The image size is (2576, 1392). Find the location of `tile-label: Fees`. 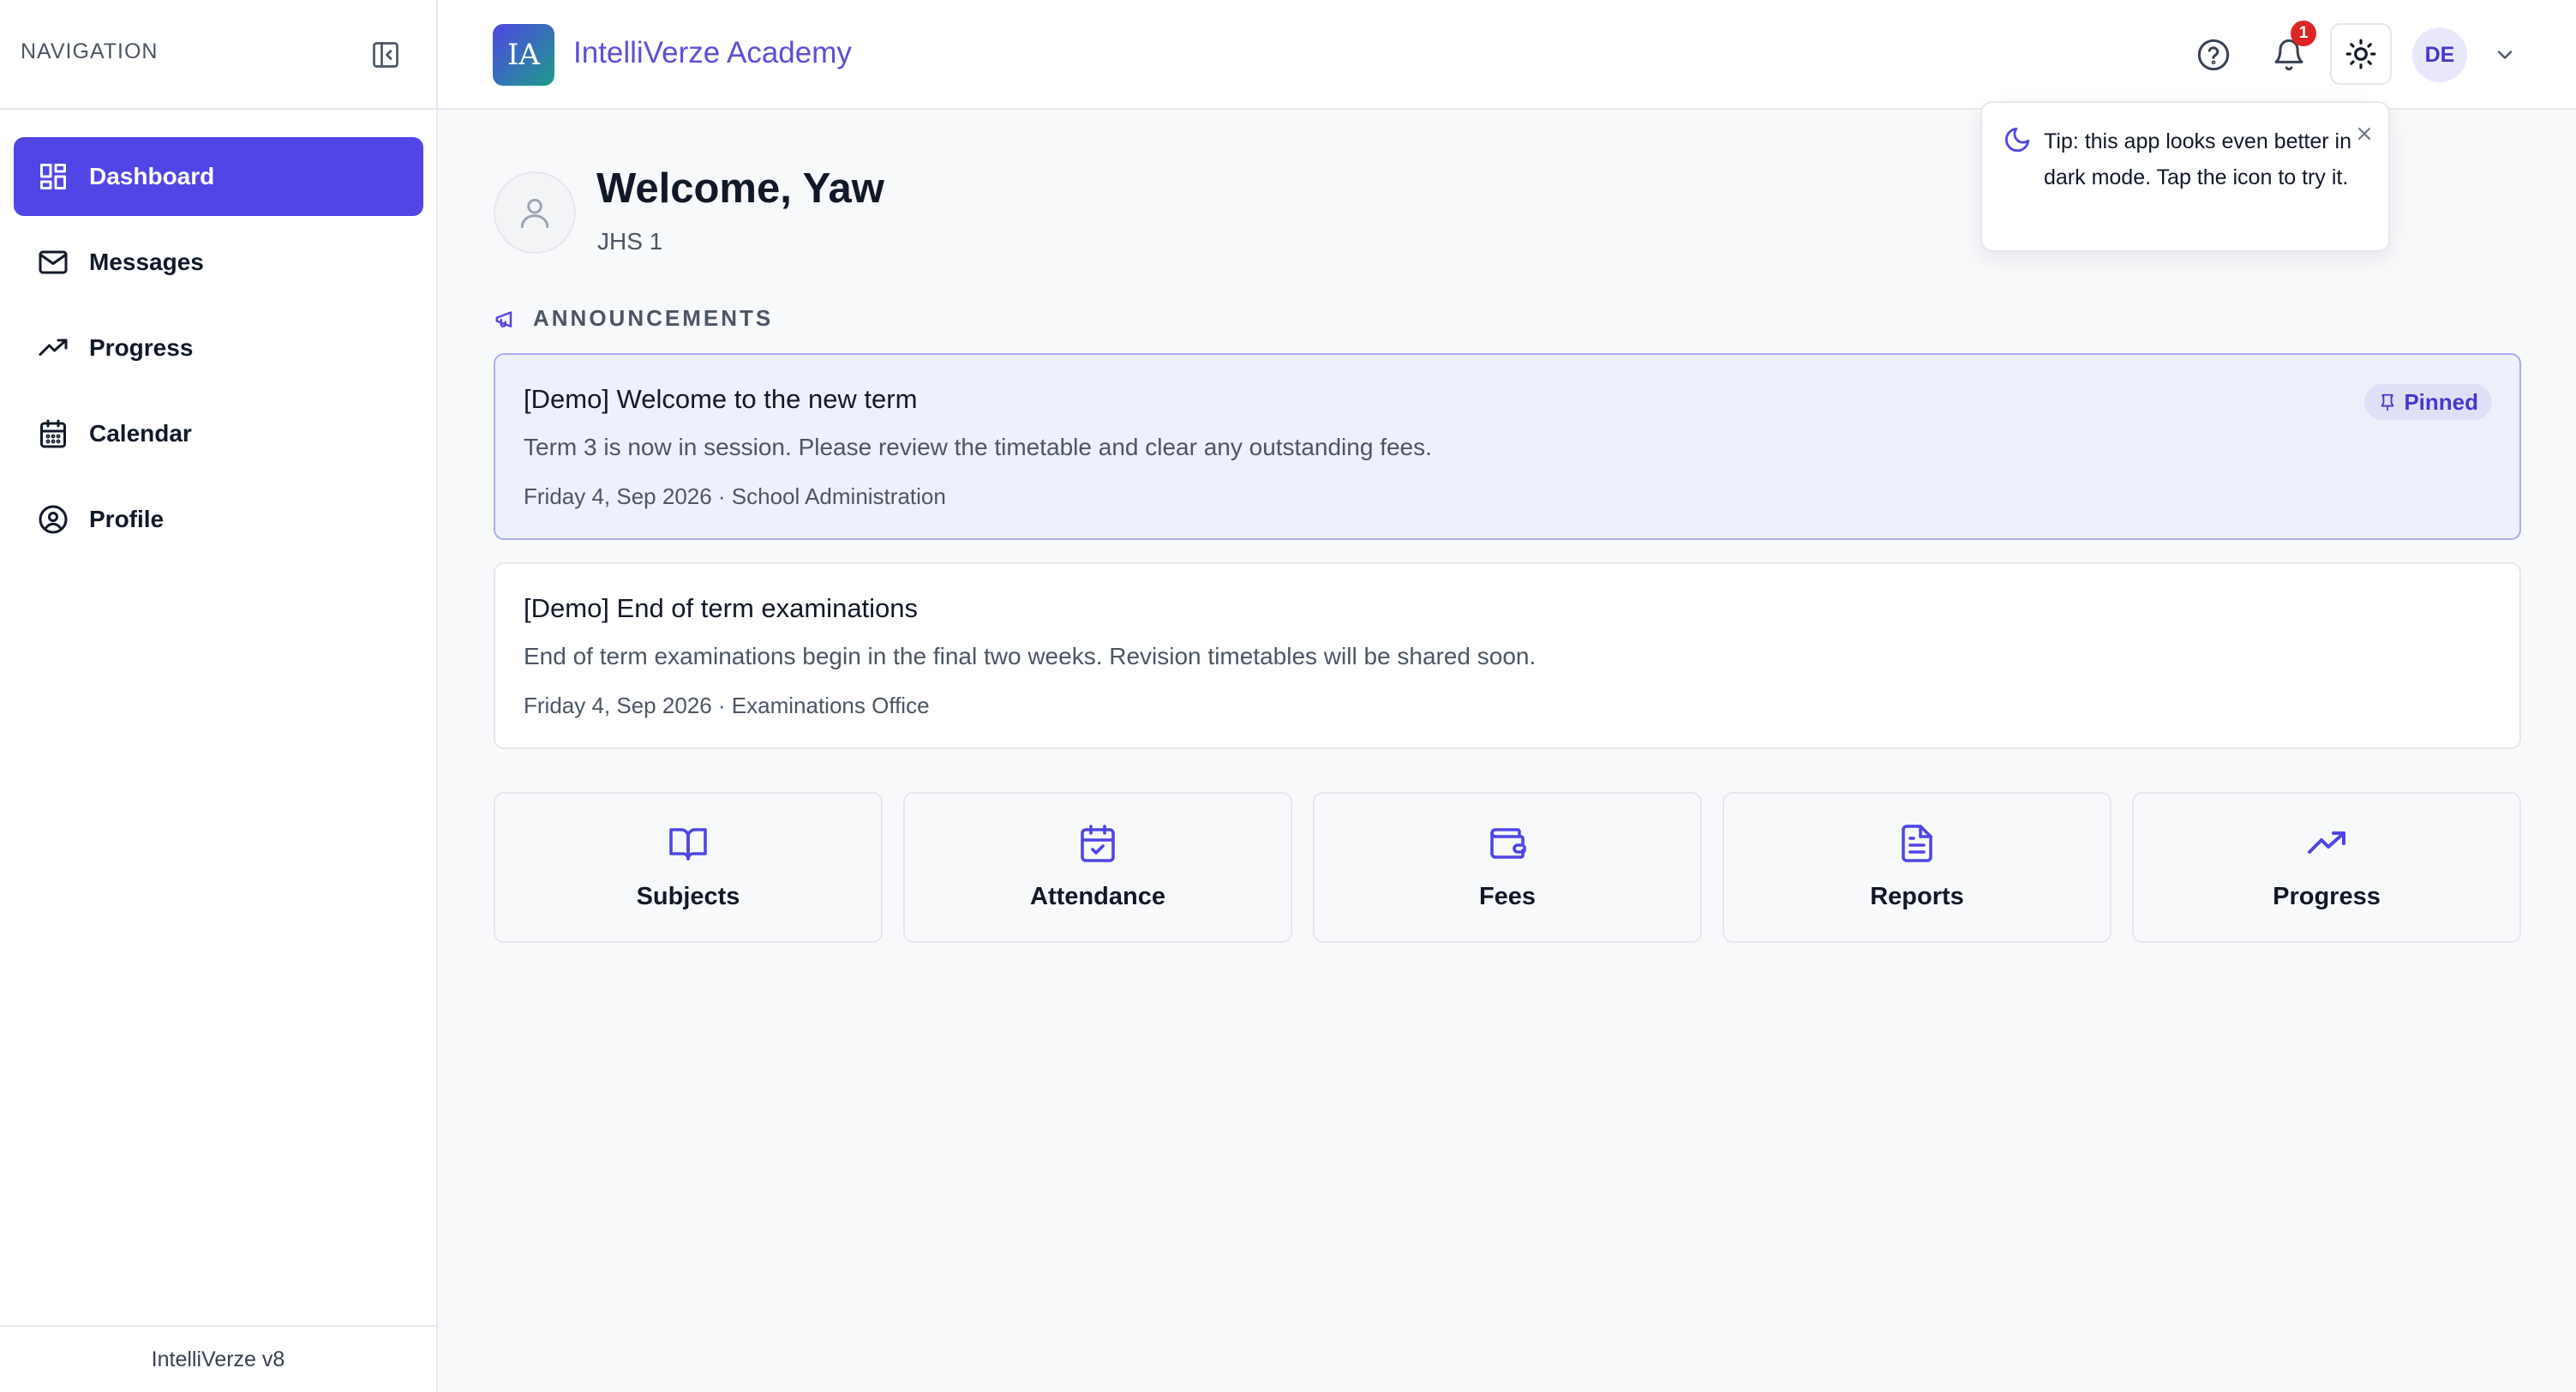

tile-label: Fees is located at coordinates (1507, 896).